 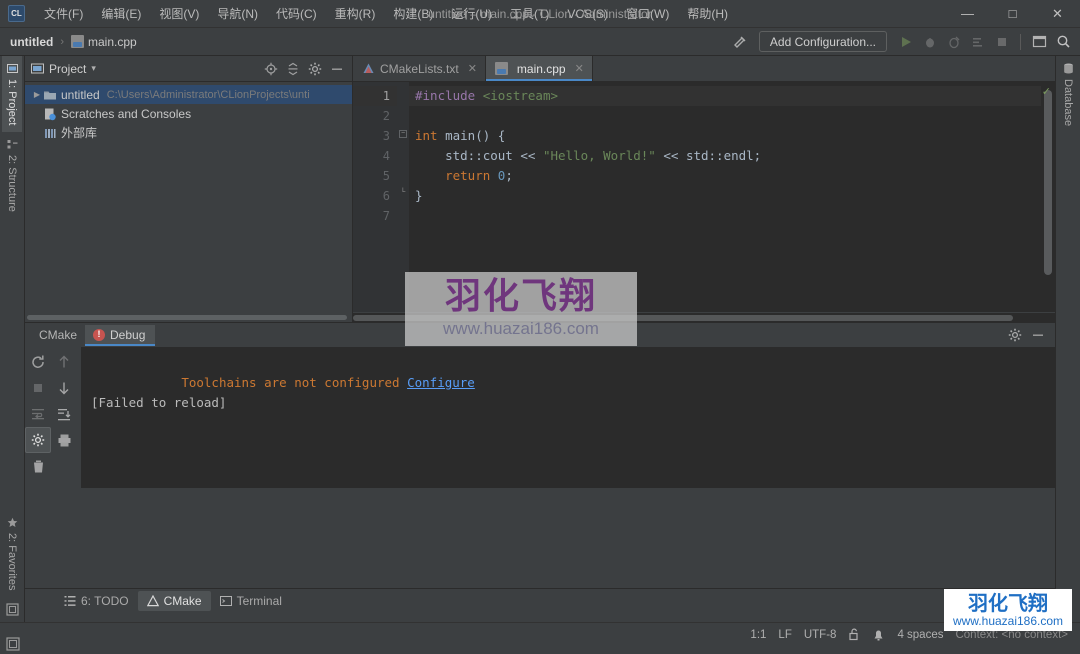 I want to click on trash-icon, so click(x=38, y=466).